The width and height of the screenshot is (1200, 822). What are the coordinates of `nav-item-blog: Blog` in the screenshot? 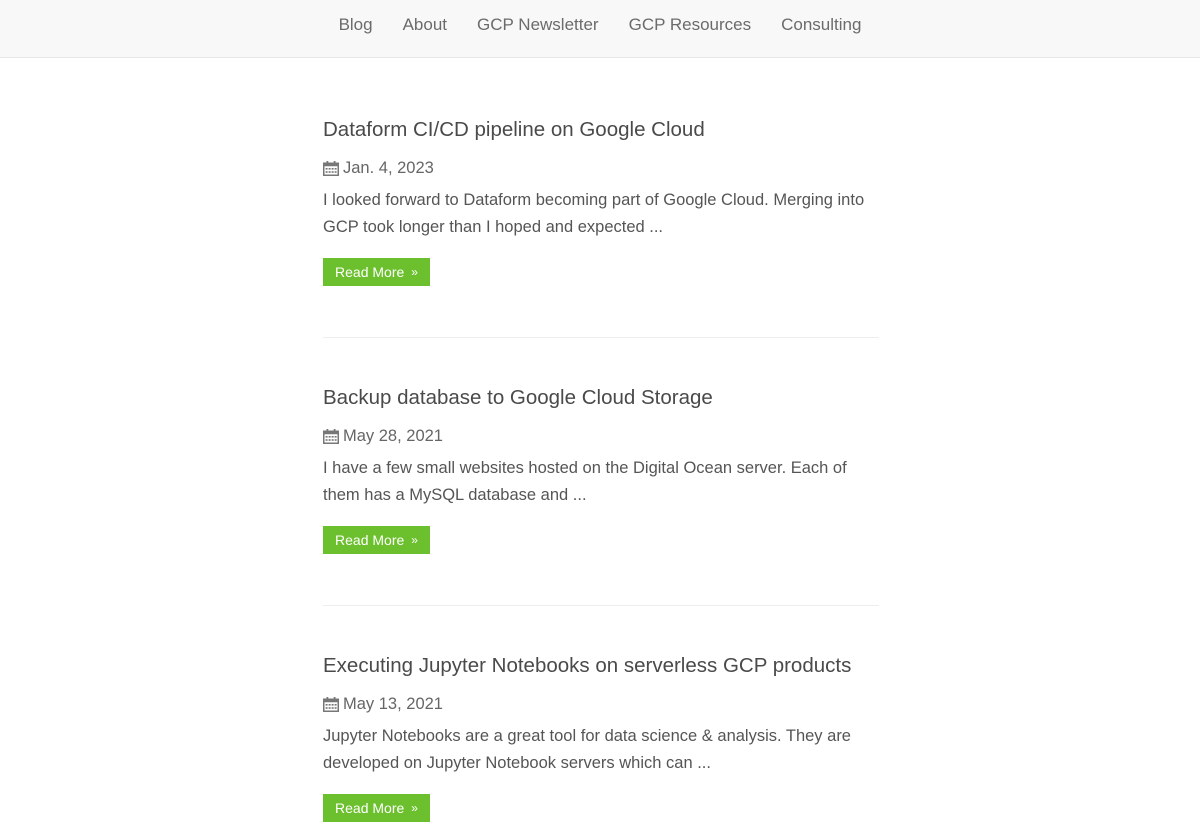 It's located at (356, 25).